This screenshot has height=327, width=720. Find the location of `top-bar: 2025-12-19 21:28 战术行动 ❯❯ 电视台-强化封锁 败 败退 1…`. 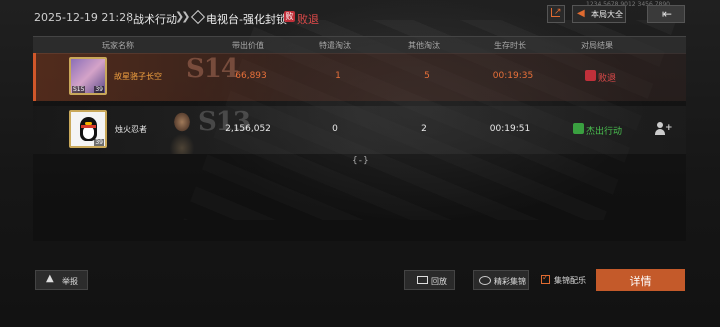

top-bar: 2025-12-19 21:28 战术行动 ❯❯ 电视台-强化封锁 败 败退 1… is located at coordinates (360, 17).